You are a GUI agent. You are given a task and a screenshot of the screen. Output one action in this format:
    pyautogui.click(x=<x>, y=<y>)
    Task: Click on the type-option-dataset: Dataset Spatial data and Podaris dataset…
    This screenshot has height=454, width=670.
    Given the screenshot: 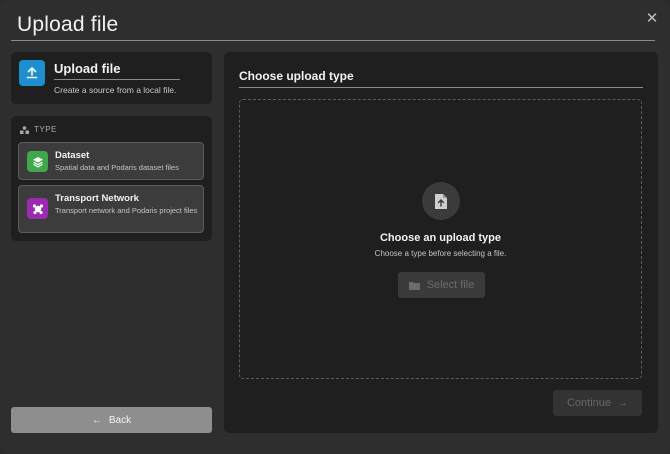 What is the action you would take?
    pyautogui.click(x=111, y=161)
    